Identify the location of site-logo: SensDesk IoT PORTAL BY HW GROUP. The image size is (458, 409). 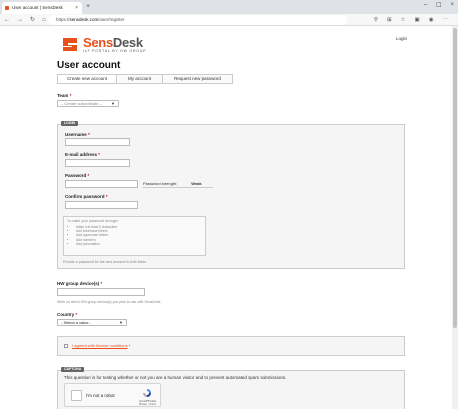
(103, 44).